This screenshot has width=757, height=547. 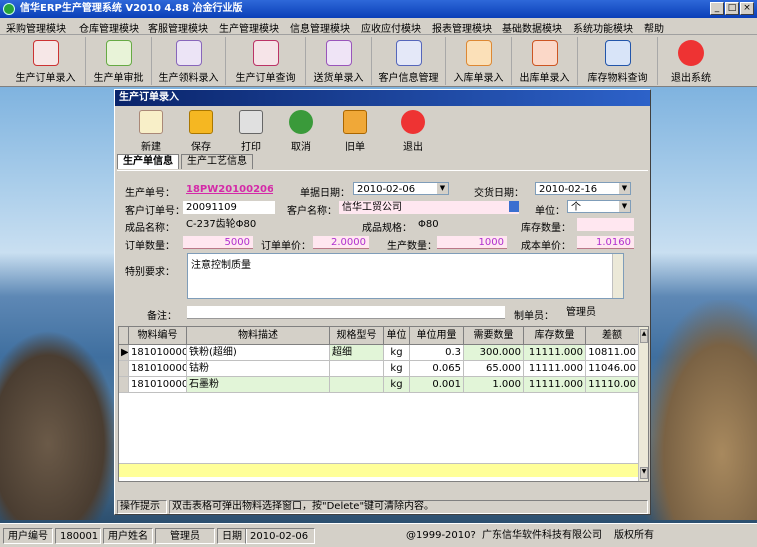 What do you see at coordinates (258, 369) in the screenshot?
I see `cell-desc: 钴粉` at bounding box center [258, 369].